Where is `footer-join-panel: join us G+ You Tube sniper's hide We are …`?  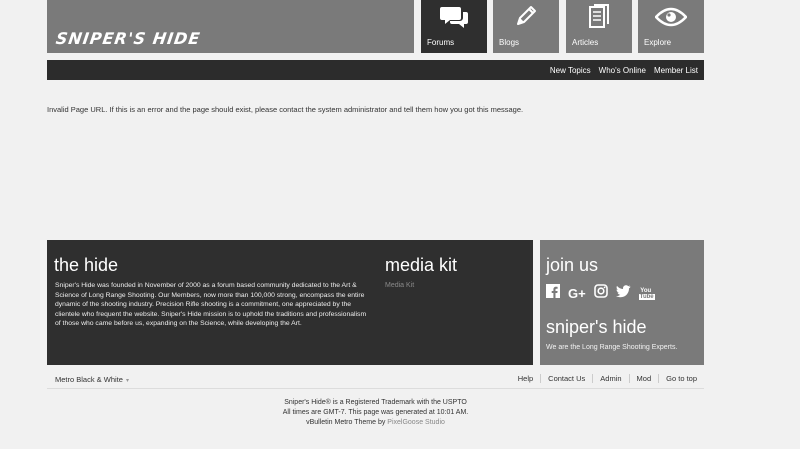 footer-join-panel: join us G+ You Tube sniper's hide We are … is located at coordinates (622, 302).